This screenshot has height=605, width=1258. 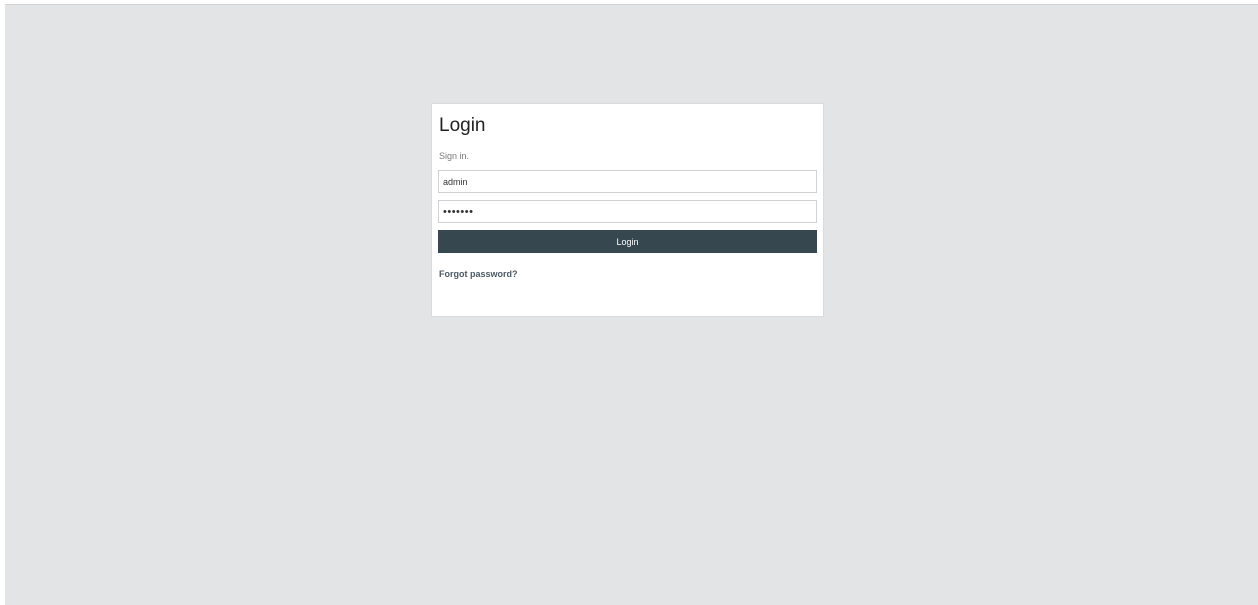 What do you see at coordinates (454, 156) in the screenshot?
I see `login-subtitle: Sign in.` at bounding box center [454, 156].